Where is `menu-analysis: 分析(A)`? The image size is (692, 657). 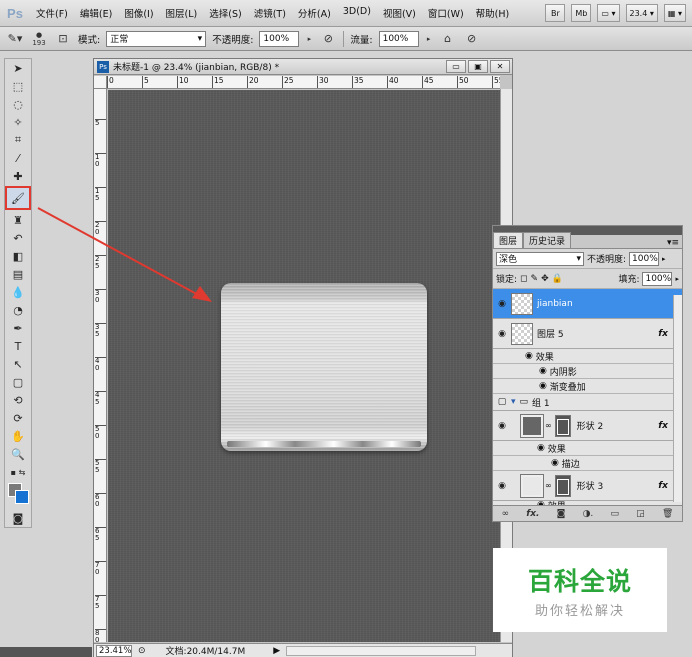
menu-analysis: 分析(A) is located at coordinates (314, 13).